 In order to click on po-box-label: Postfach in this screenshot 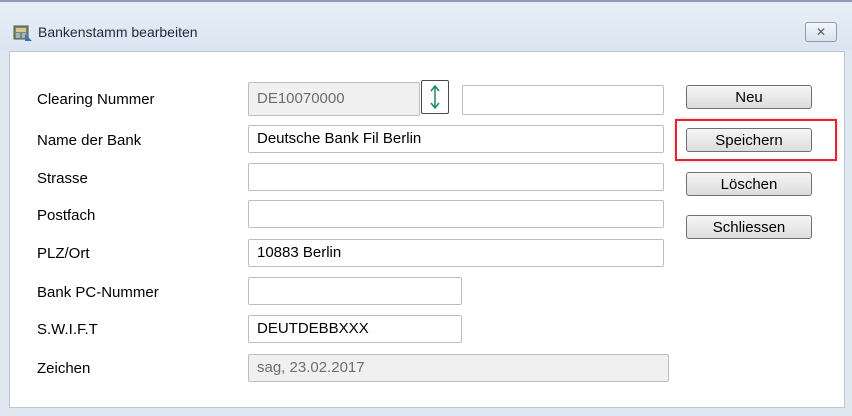, I will do `click(66, 215)`.